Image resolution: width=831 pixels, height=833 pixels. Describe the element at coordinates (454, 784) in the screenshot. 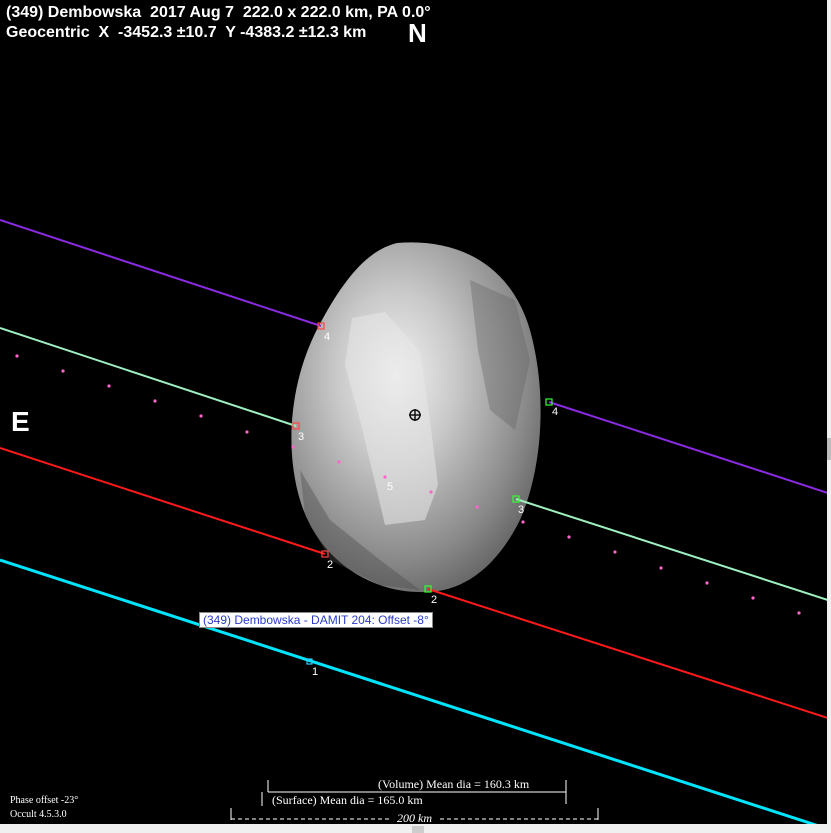

I see `volume-diameter: (Volume) Mean dia = 160.3 km` at that location.